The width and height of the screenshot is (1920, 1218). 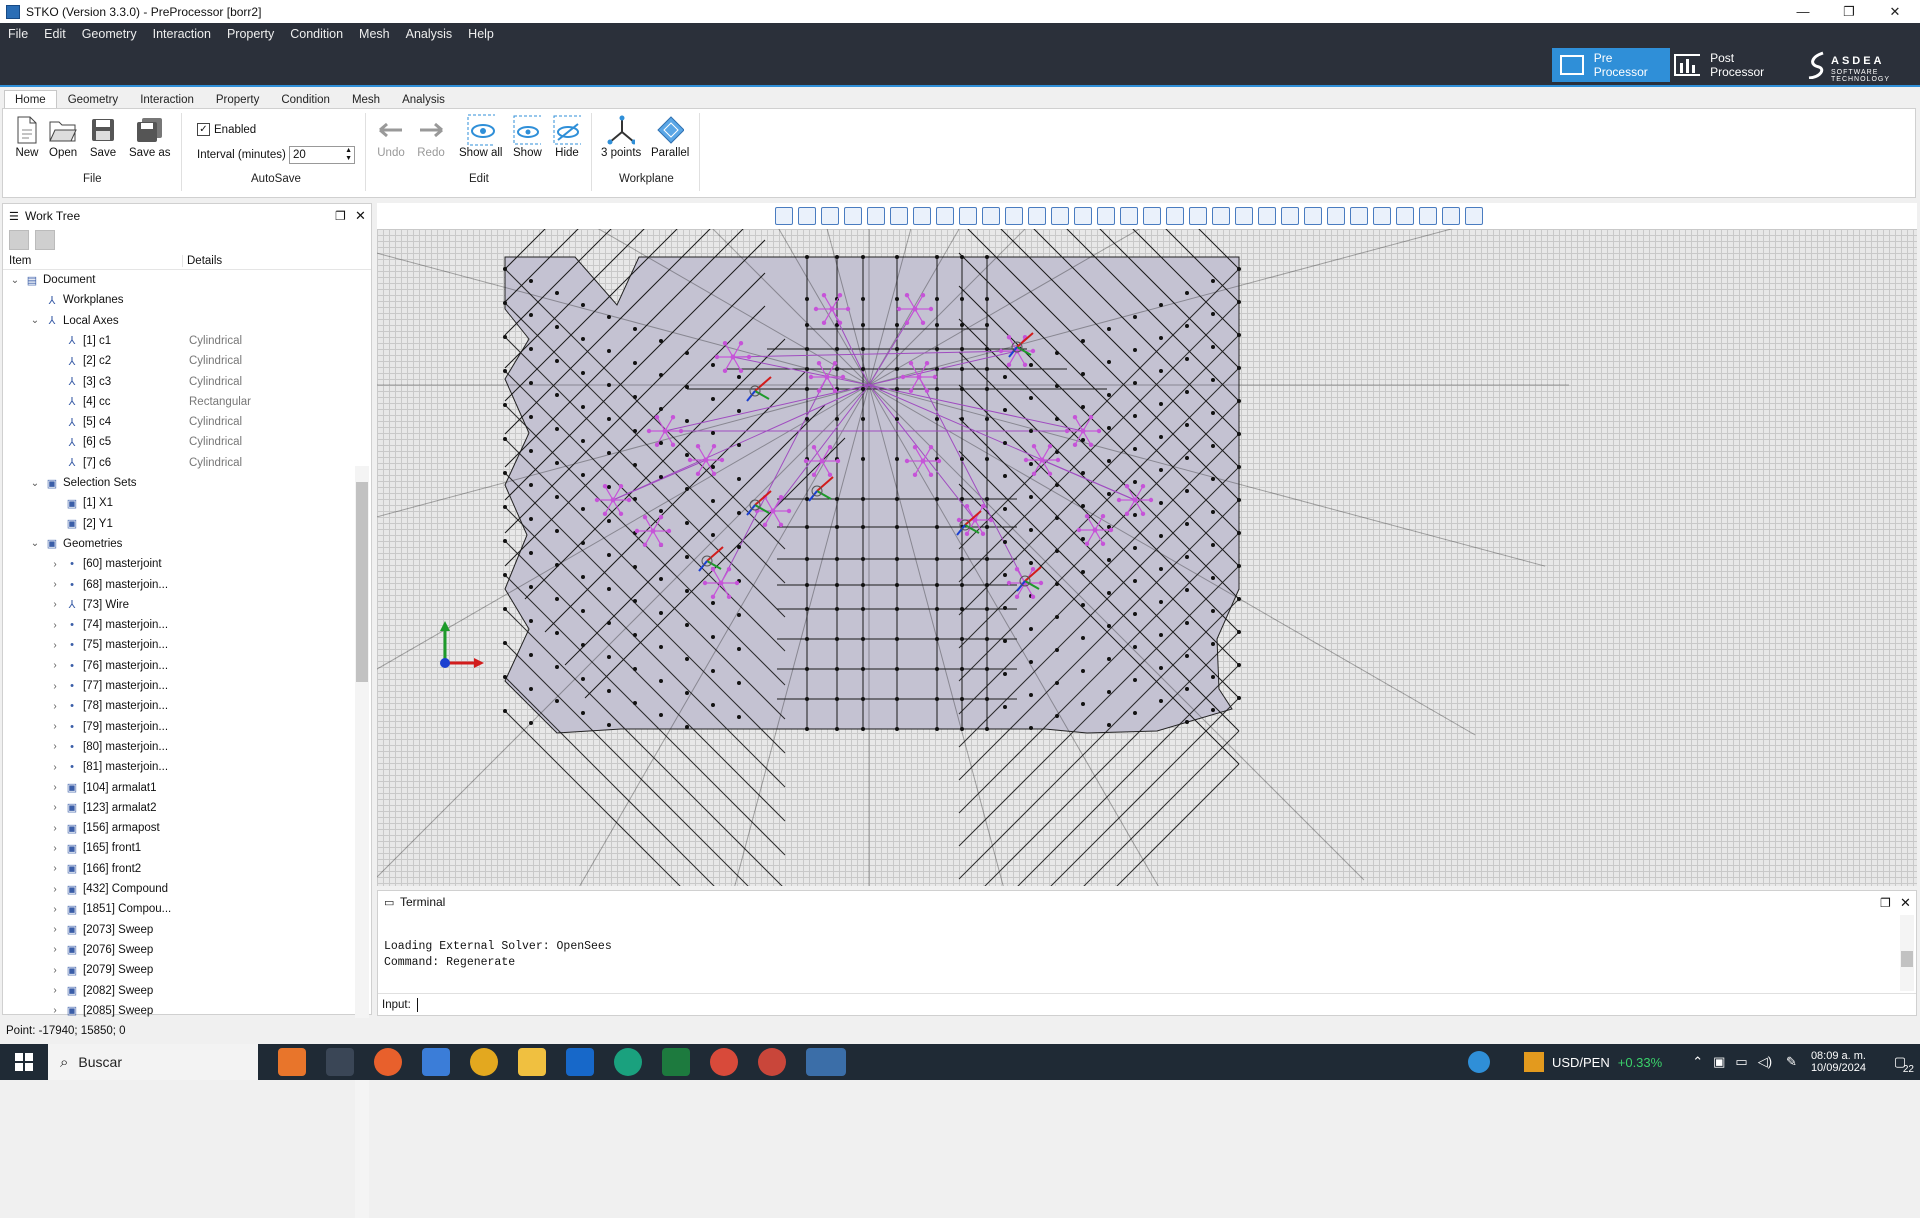 What do you see at coordinates (481, 34) in the screenshot?
I see `menu-help: Help` at bounding box center [481, 34].